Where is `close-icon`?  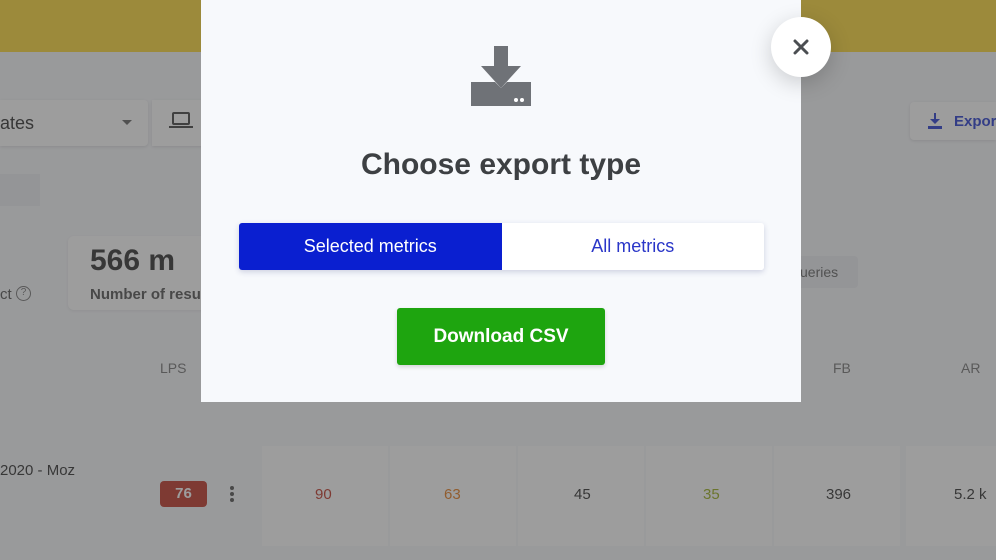
close-icon is located at coordinates (801, 47).